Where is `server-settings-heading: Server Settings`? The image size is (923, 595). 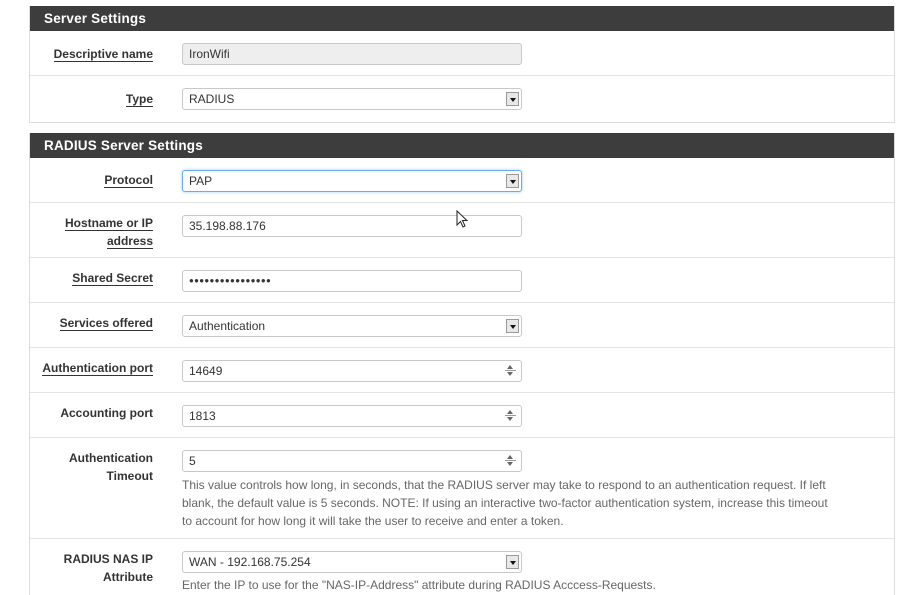
server-settings-heading: Server Settings is located at coordinates (462, 18).